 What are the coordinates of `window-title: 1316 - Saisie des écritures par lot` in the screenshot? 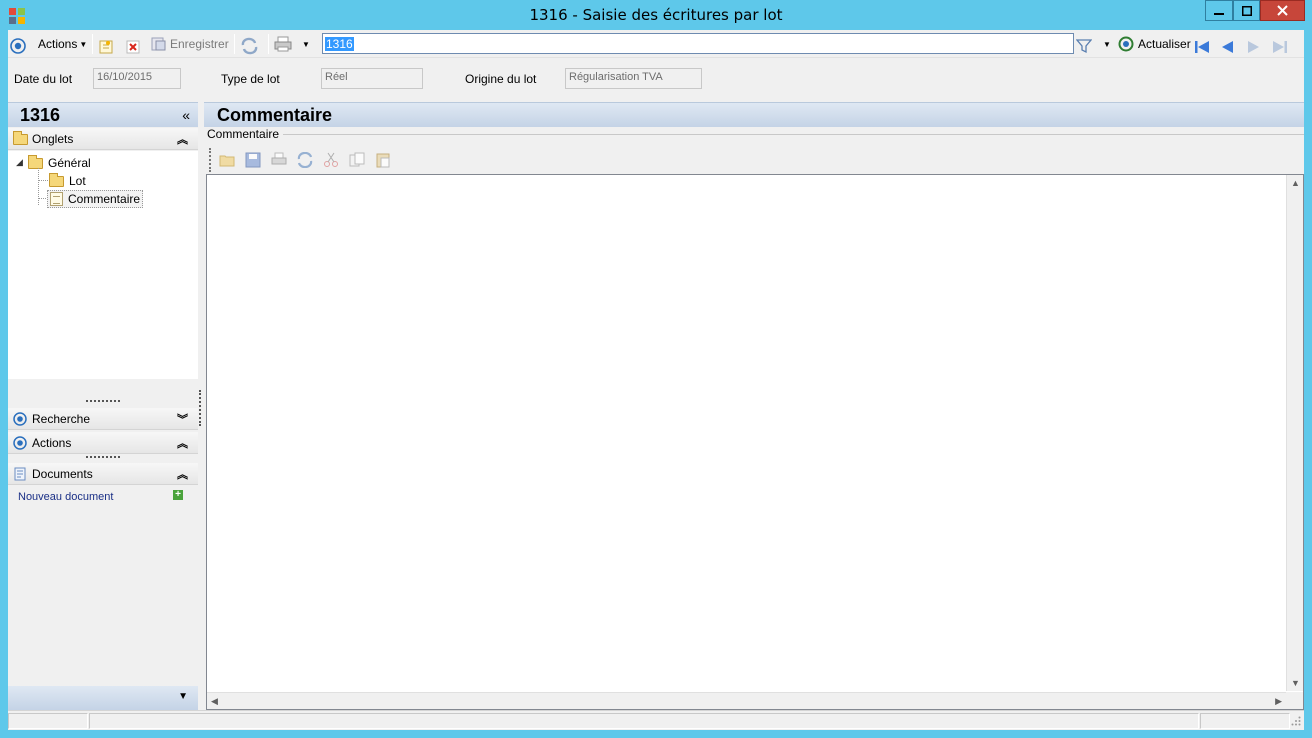 It's located at (656, 15).